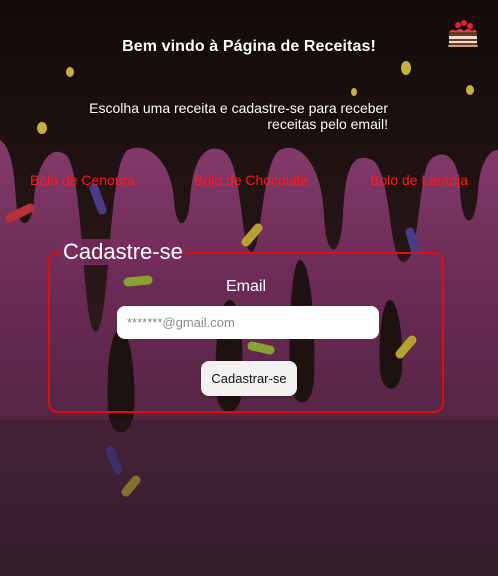  Describe the element at coordinates (419, 180) in the screenshot. I see `nav-link-bolo-de-laranja: Bolo de Laranja` at that location.